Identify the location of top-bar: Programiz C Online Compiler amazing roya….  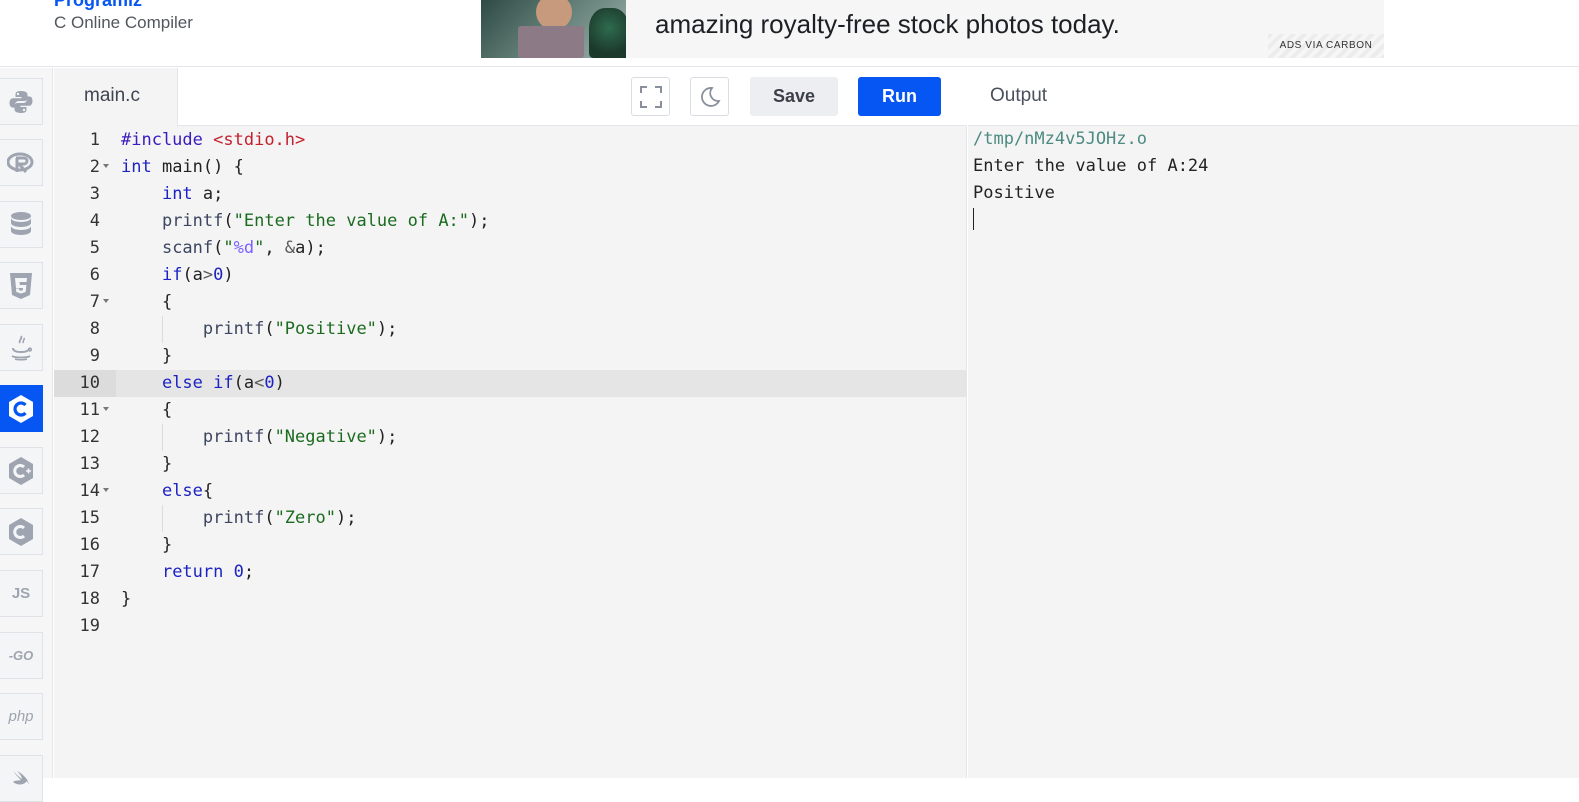
(789, 33).